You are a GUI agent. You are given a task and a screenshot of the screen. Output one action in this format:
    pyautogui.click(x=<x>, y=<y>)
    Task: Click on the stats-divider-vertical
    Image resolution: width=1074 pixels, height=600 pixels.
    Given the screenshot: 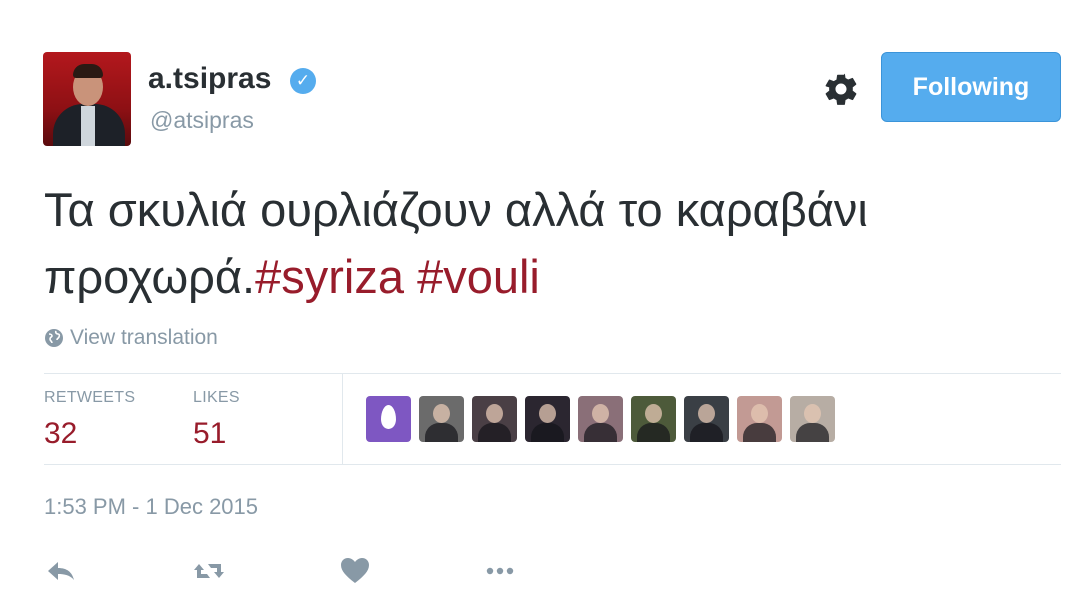 What is the action you would take?
    pyautogui.click(x=342, y=419)
    